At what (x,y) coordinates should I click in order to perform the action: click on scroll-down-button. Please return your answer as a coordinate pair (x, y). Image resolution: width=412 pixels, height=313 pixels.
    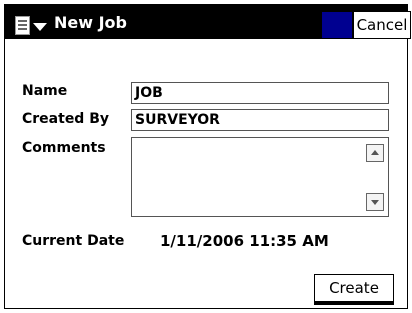
    Looking at the image, I should click on (375, 202).